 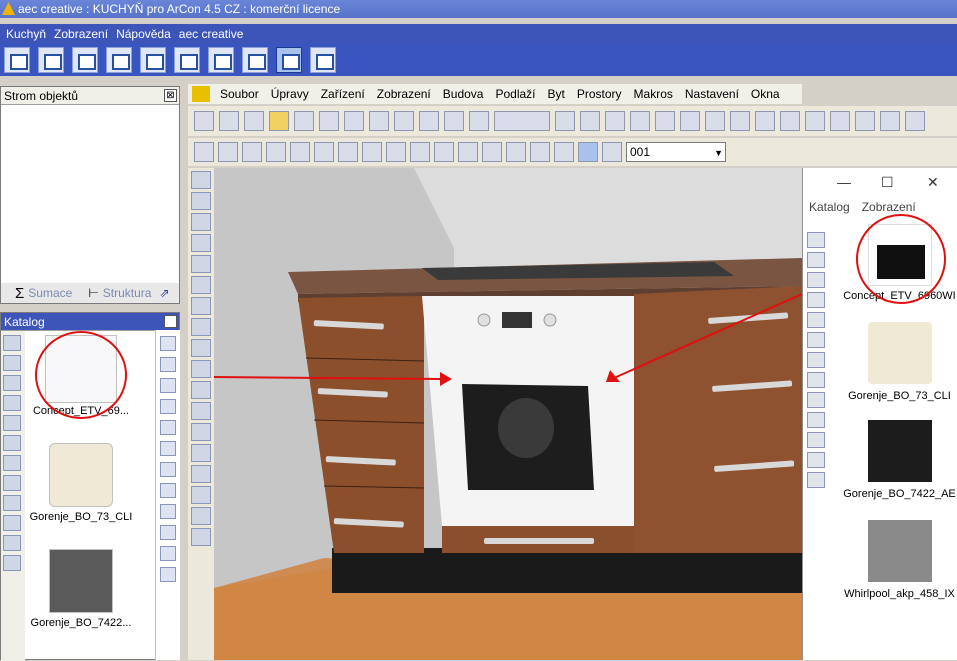 I want to click on rotate-icon, so click(x=168, y=553).